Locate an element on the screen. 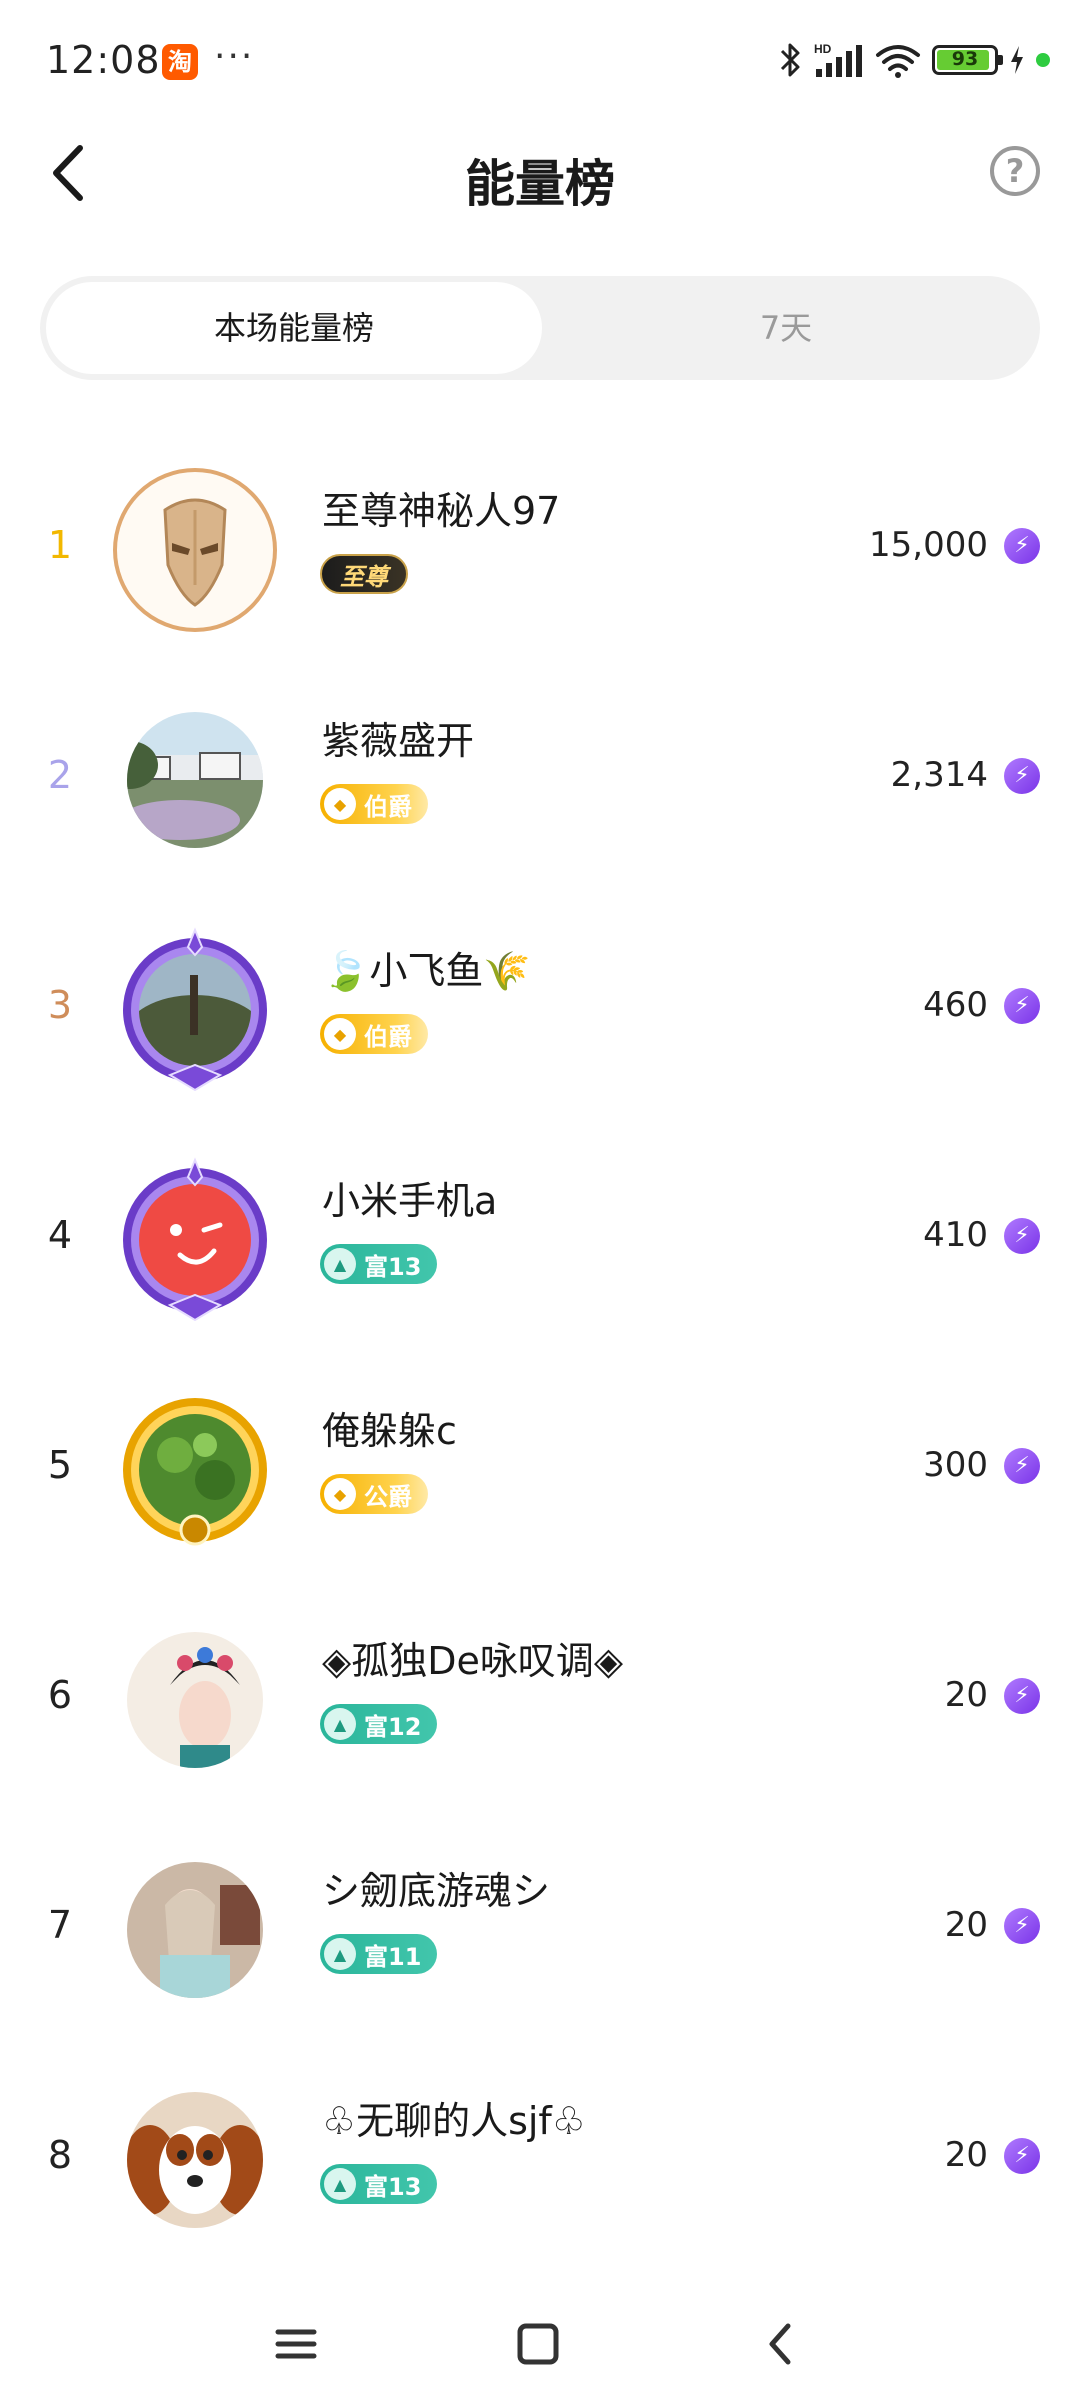  user-name: 紫薇盛开 is located at coordinates (398, 741).